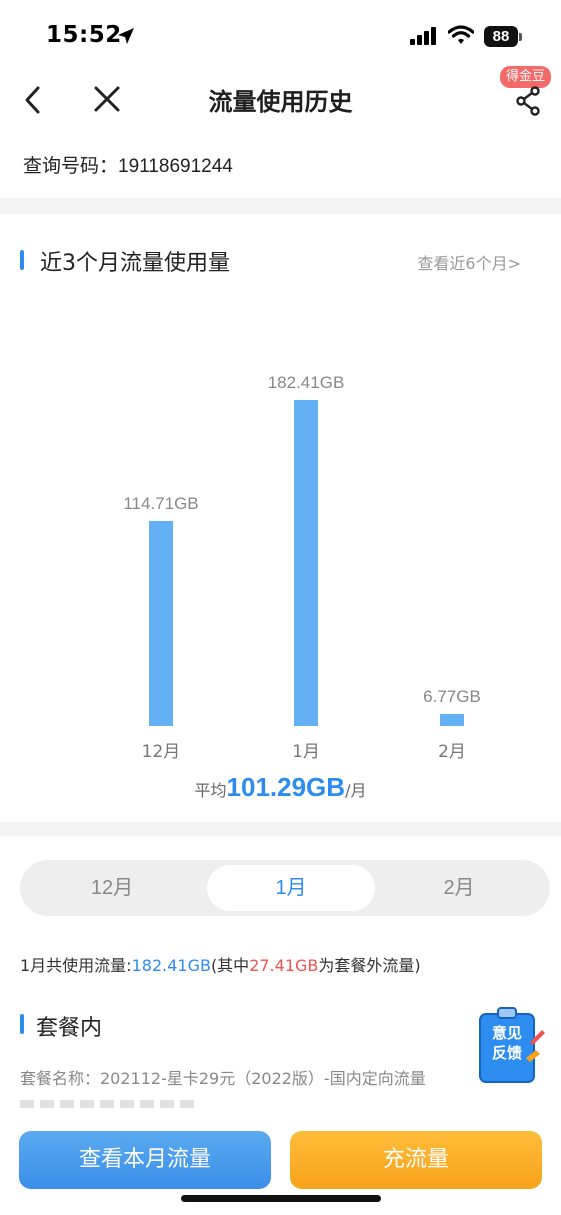 Image resolution: width=561 pixels, height=1215 pixels. I want to click on usage-summary: 1月共使用流量:182.41GB(其中27.41GB为套餐外流量), so click(220, 964).